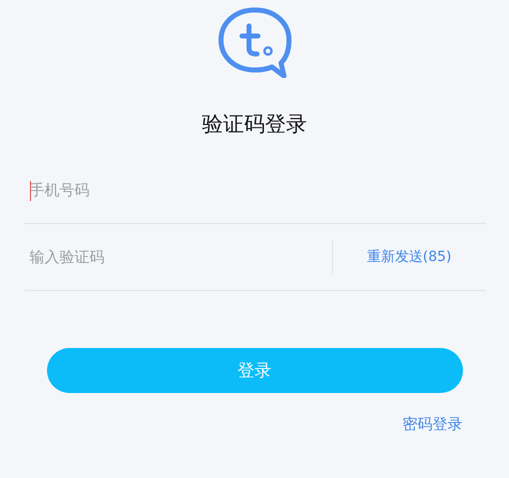 This screenshot has width=509, height=478. I want to click on resend-code-button: 重新发送(85), so click(409, 257).